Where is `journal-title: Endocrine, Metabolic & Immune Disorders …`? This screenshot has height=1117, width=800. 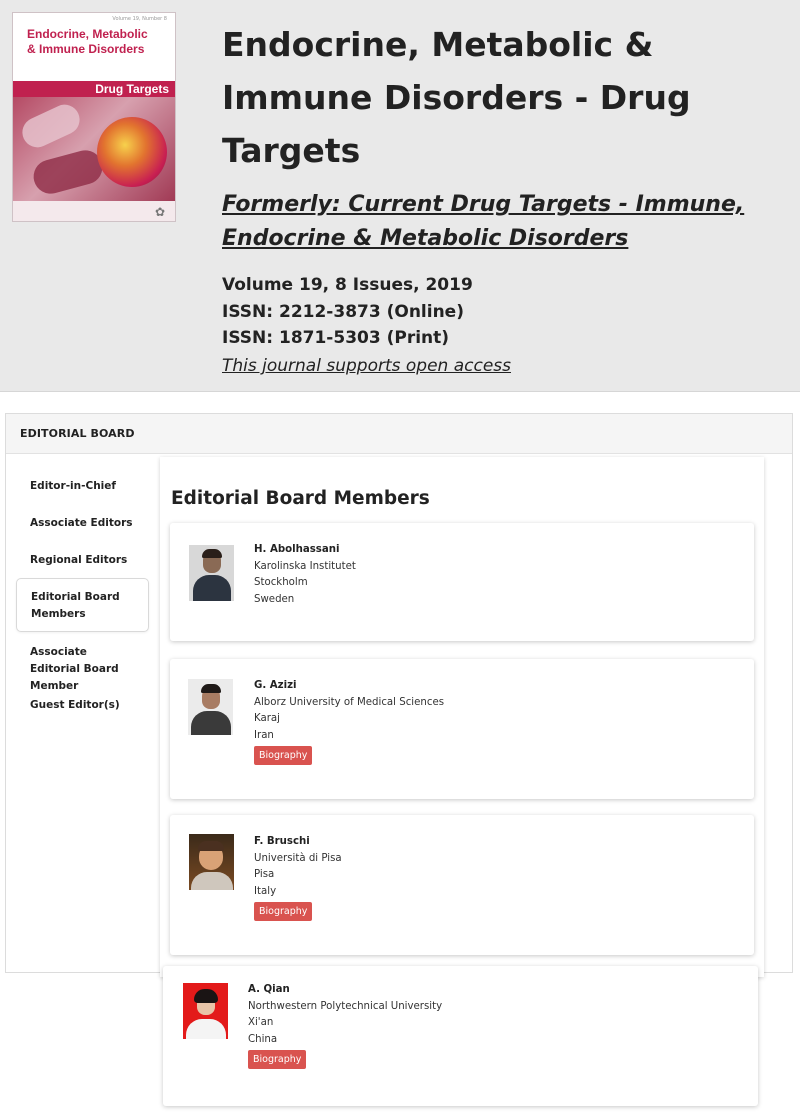 journal-title: Endocrine, Metabolic & Immune Disorders … is located at coordinates (456, 97).